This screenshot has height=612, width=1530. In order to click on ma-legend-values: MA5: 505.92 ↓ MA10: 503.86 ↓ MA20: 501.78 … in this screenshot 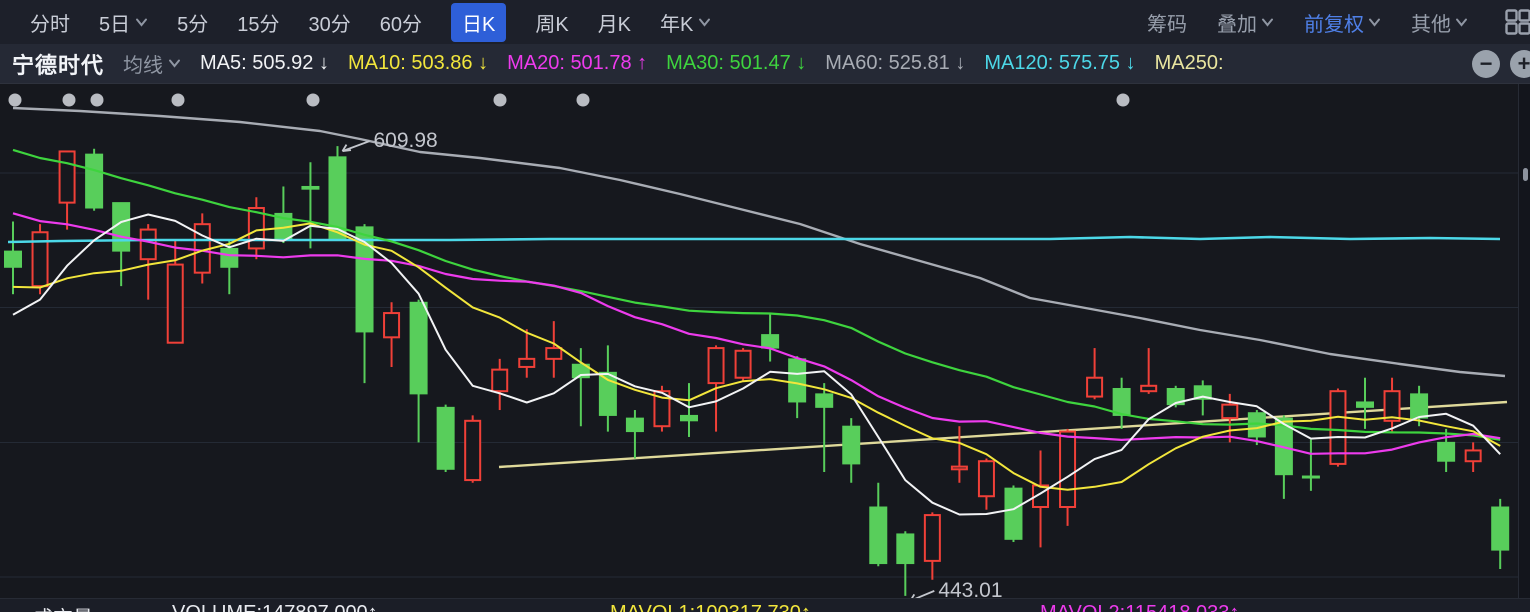, I will do `click(712, 63)`.